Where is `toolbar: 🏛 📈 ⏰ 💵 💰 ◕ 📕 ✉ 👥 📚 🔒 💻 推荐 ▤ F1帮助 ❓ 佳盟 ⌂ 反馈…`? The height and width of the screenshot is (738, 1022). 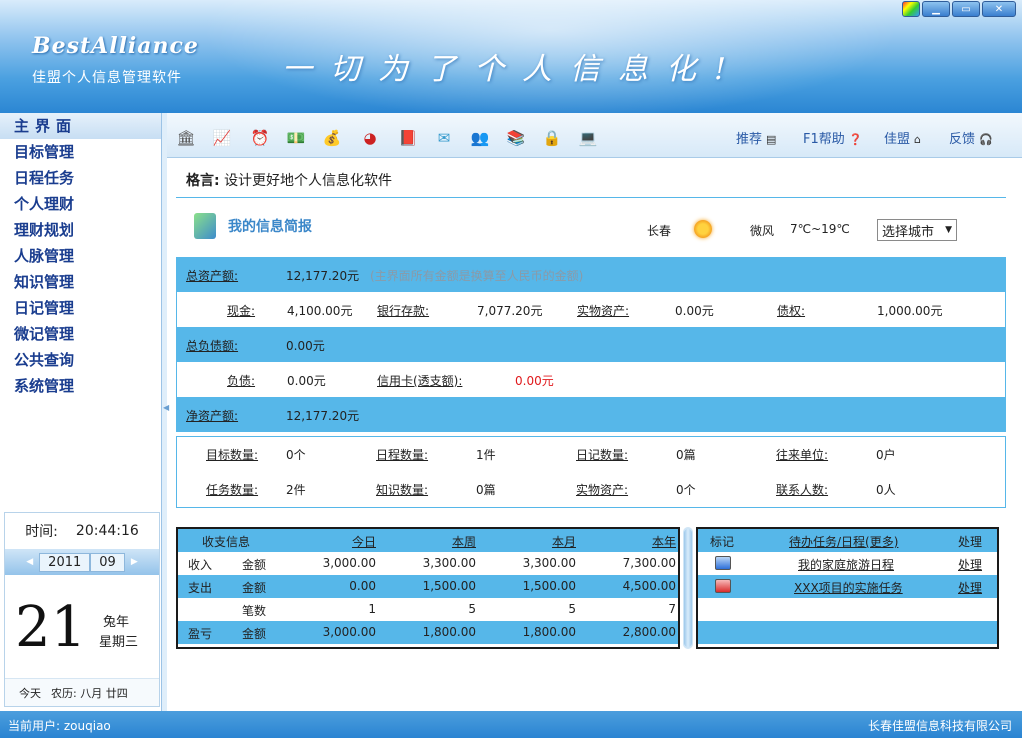
toolbar: 🏛 📈 ⏰ 💵 💰 ◕ 📕 ✉ 👥 📚 🔒 💻 推荐 ▤ F1帮助 ❓ 佳盟 ⌂ 反馈… is located at coordinates (594, 135).